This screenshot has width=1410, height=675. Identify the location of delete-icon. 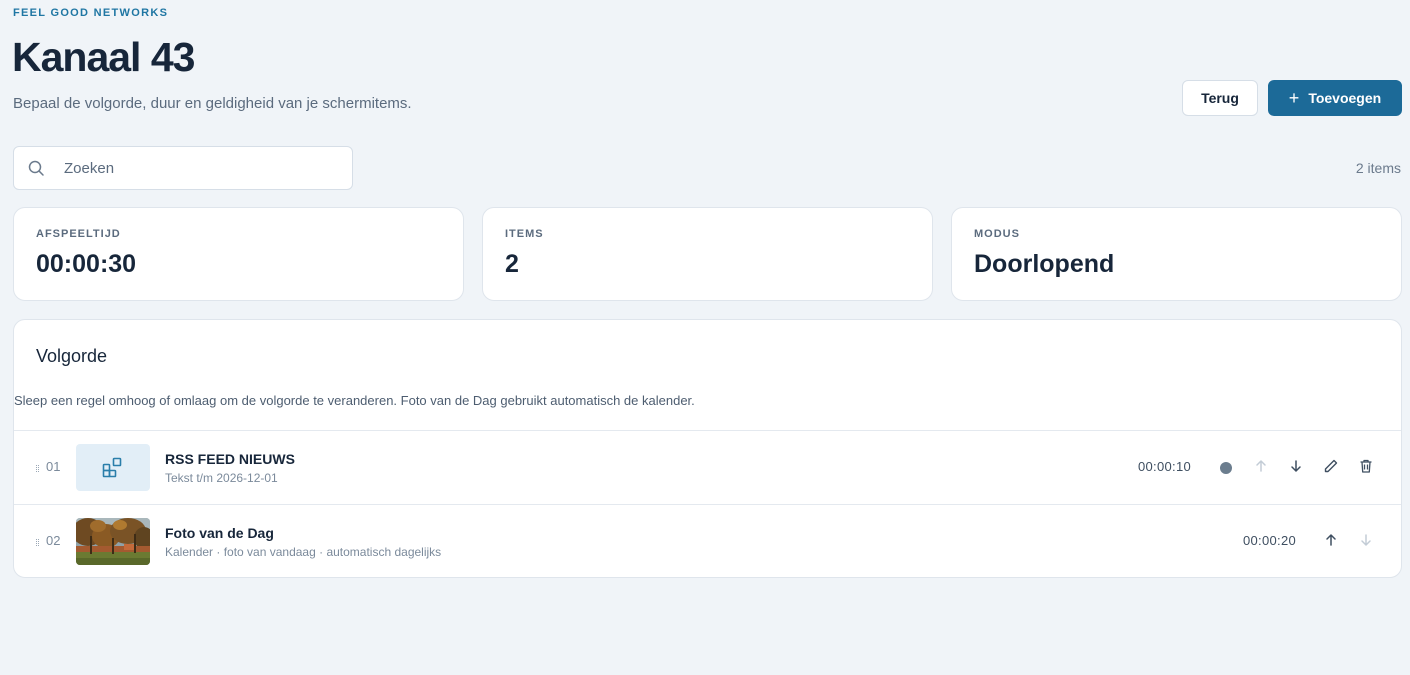
(1366, 466).